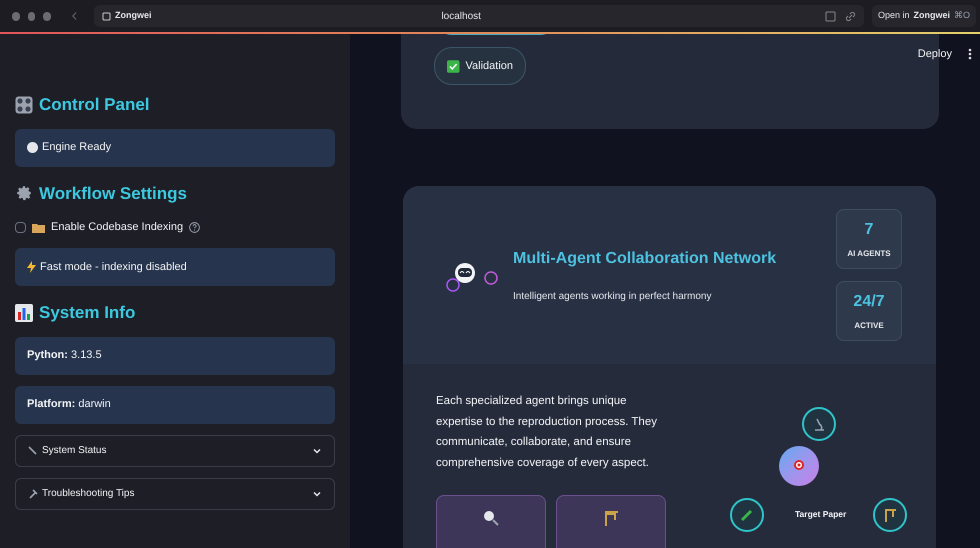 Image resolution: width=980 pixels, height=548 pixels. Describe the element at coordinates (24, 105) in the screenshot. I see `control-knobs-icon` at that location.